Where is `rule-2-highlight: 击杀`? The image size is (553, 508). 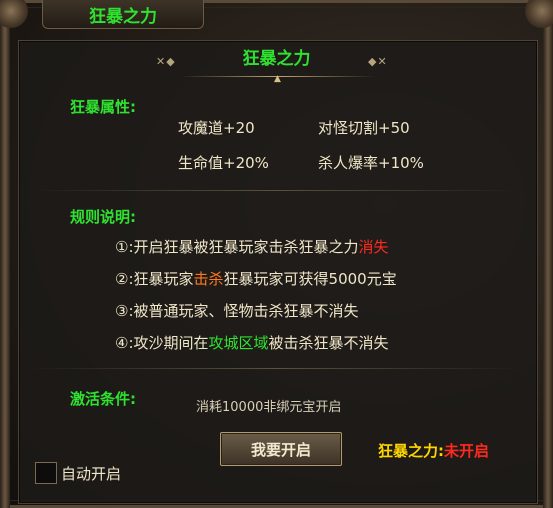
rule-2-highlight: 击杀 is located at coordinates (208, 279).